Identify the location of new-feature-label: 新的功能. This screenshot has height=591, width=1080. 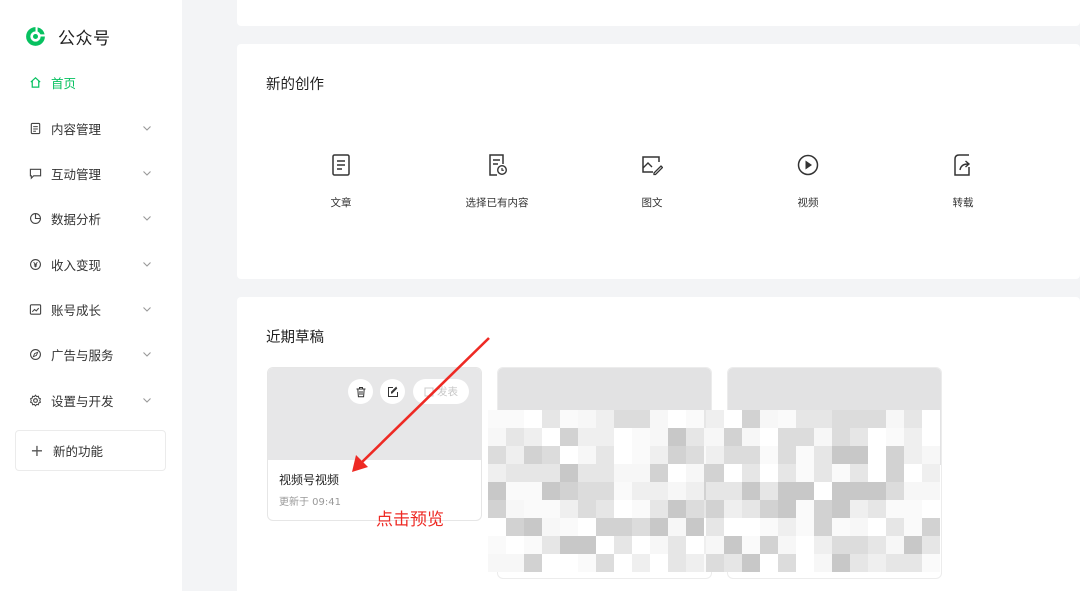
(78, 451).